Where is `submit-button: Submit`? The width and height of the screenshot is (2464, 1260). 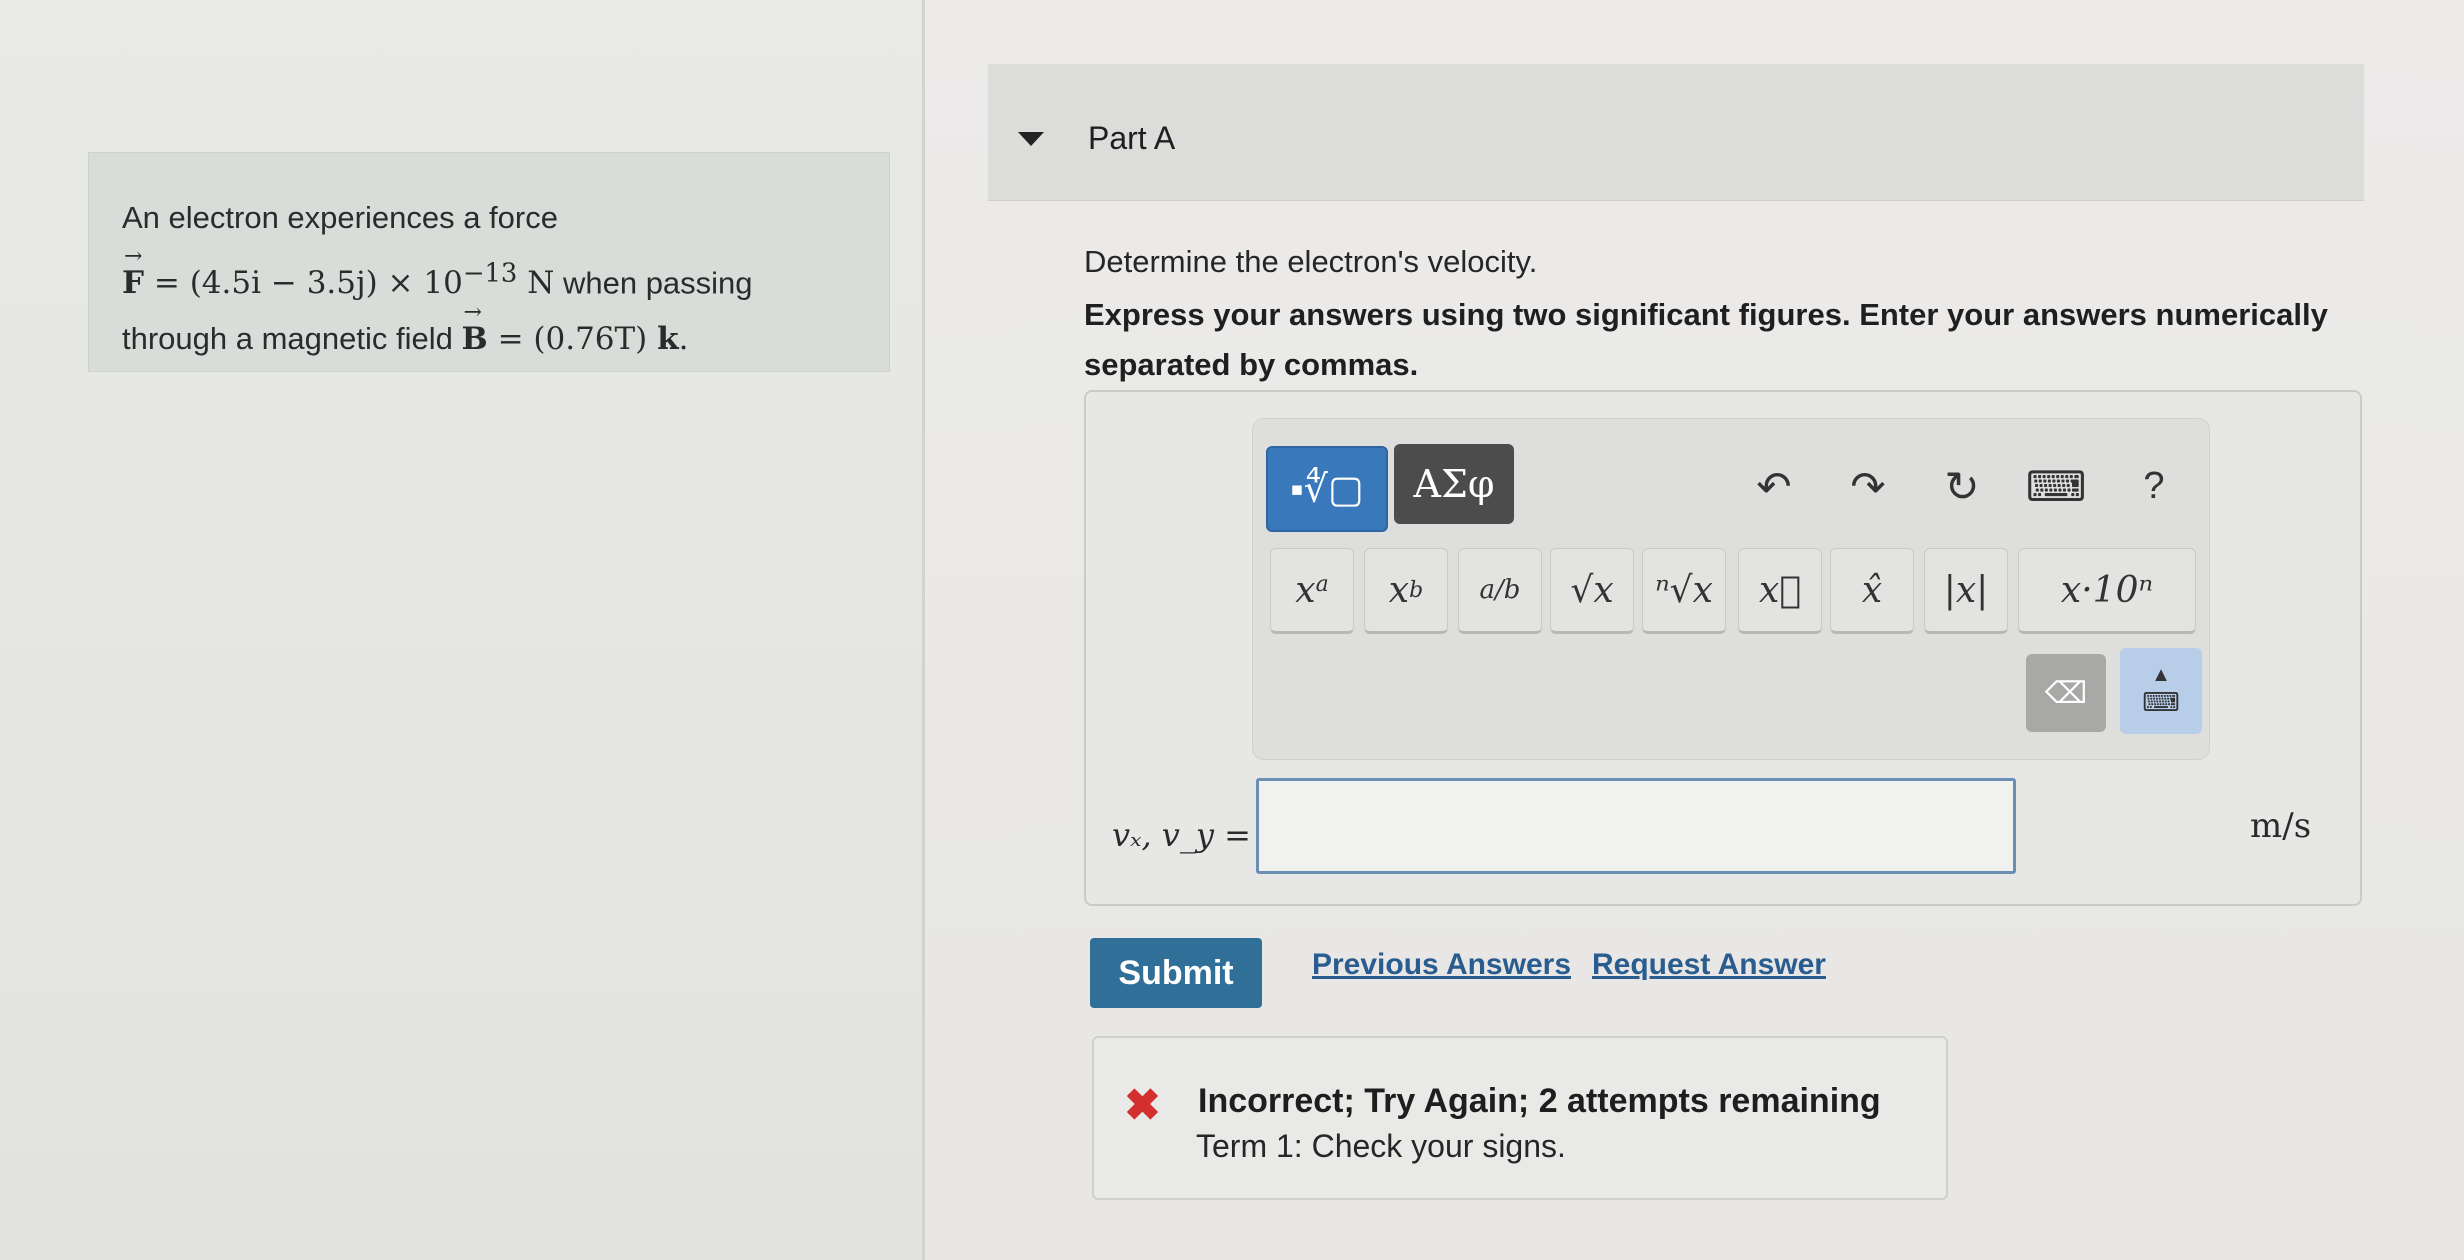 submit-button: Submit is located at coordinates (1176, 973).